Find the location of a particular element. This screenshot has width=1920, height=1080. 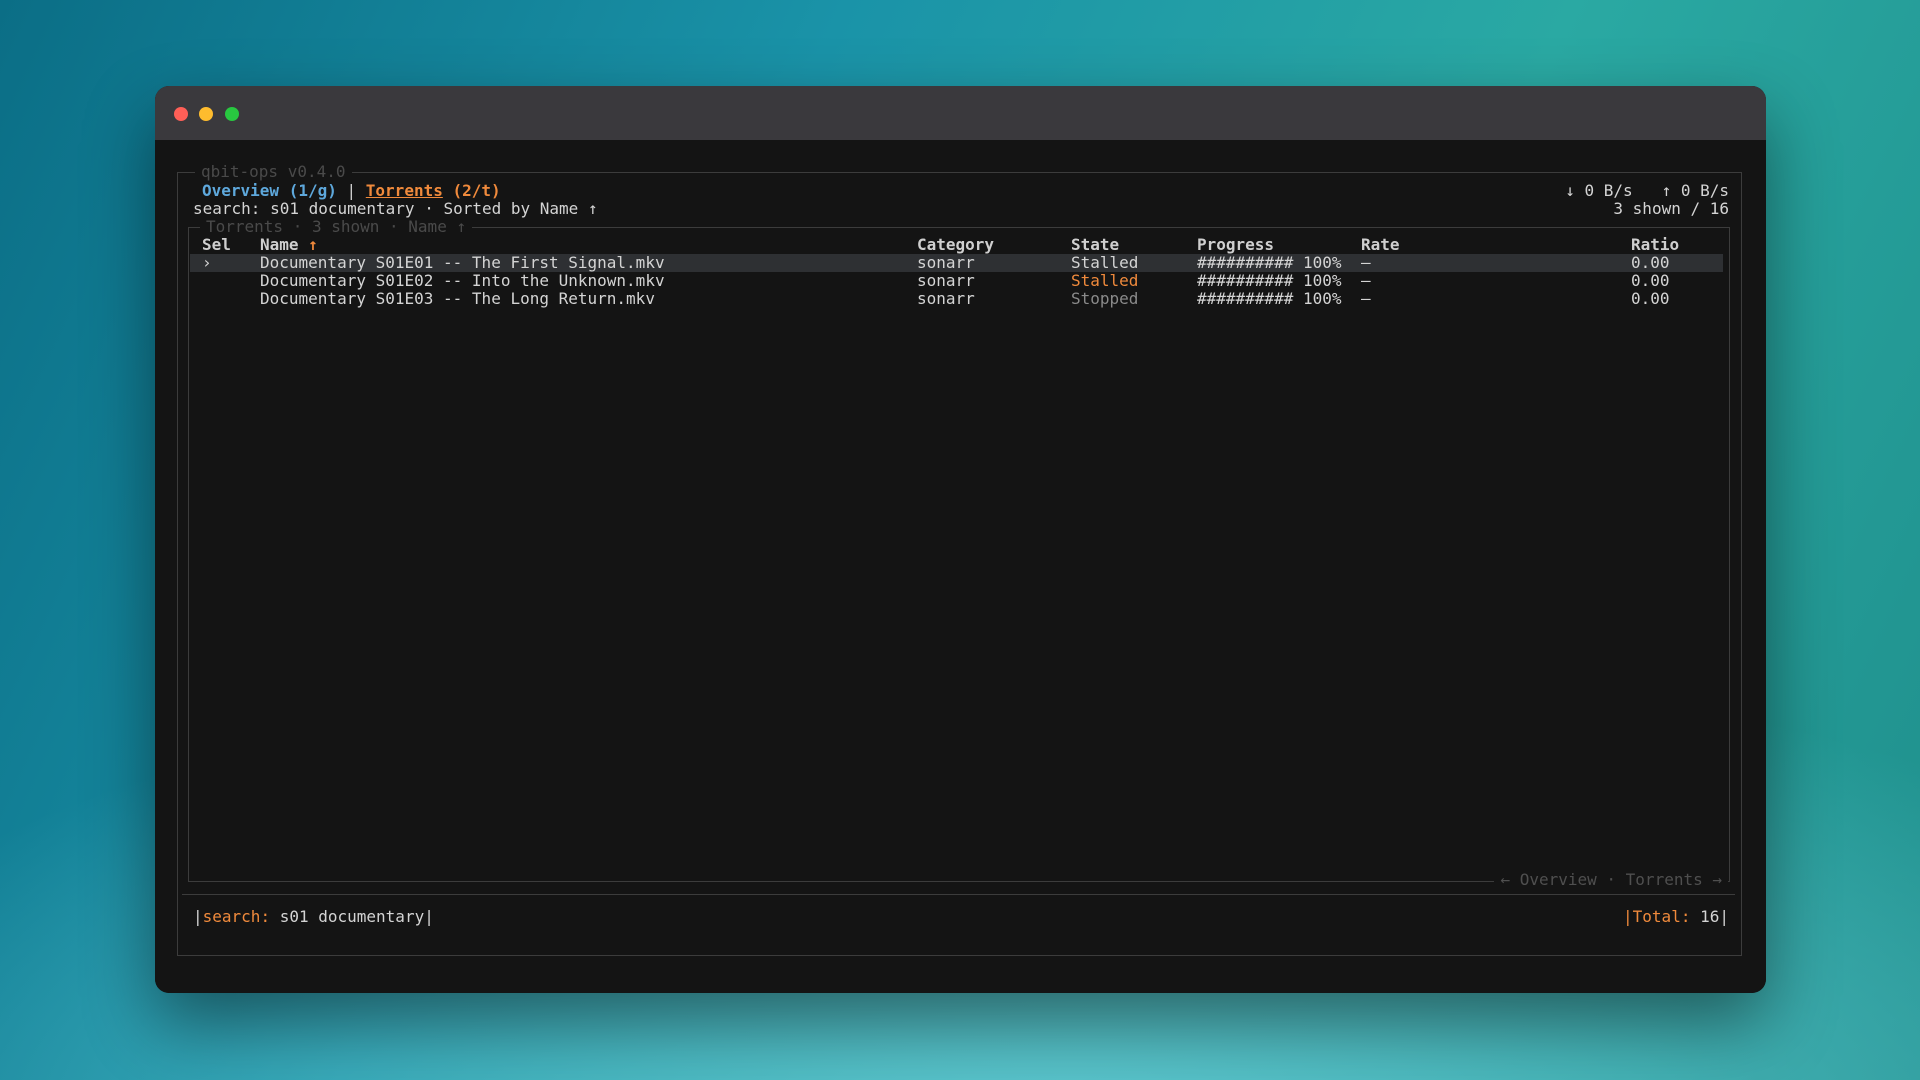

shown-count: 3 shown / 16 is located at coordinates (1671, 208).